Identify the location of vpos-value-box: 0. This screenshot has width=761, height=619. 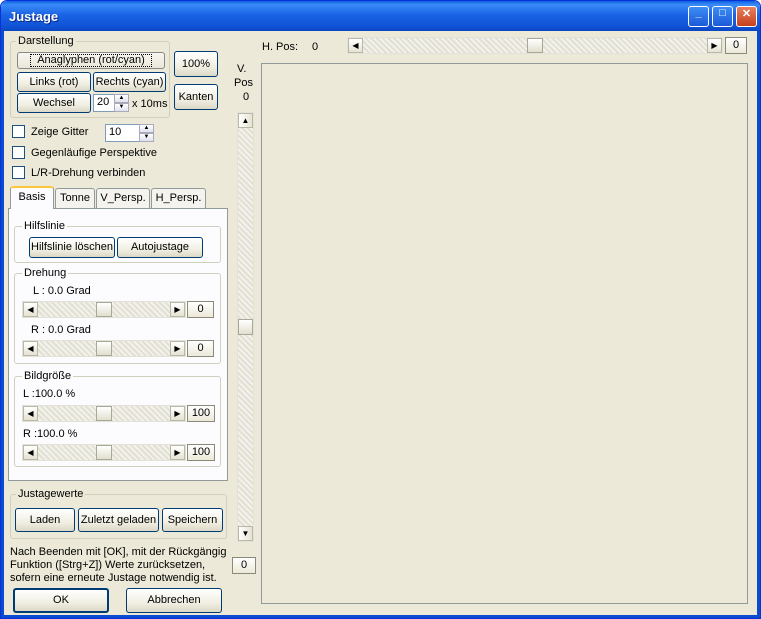
(244, 565).